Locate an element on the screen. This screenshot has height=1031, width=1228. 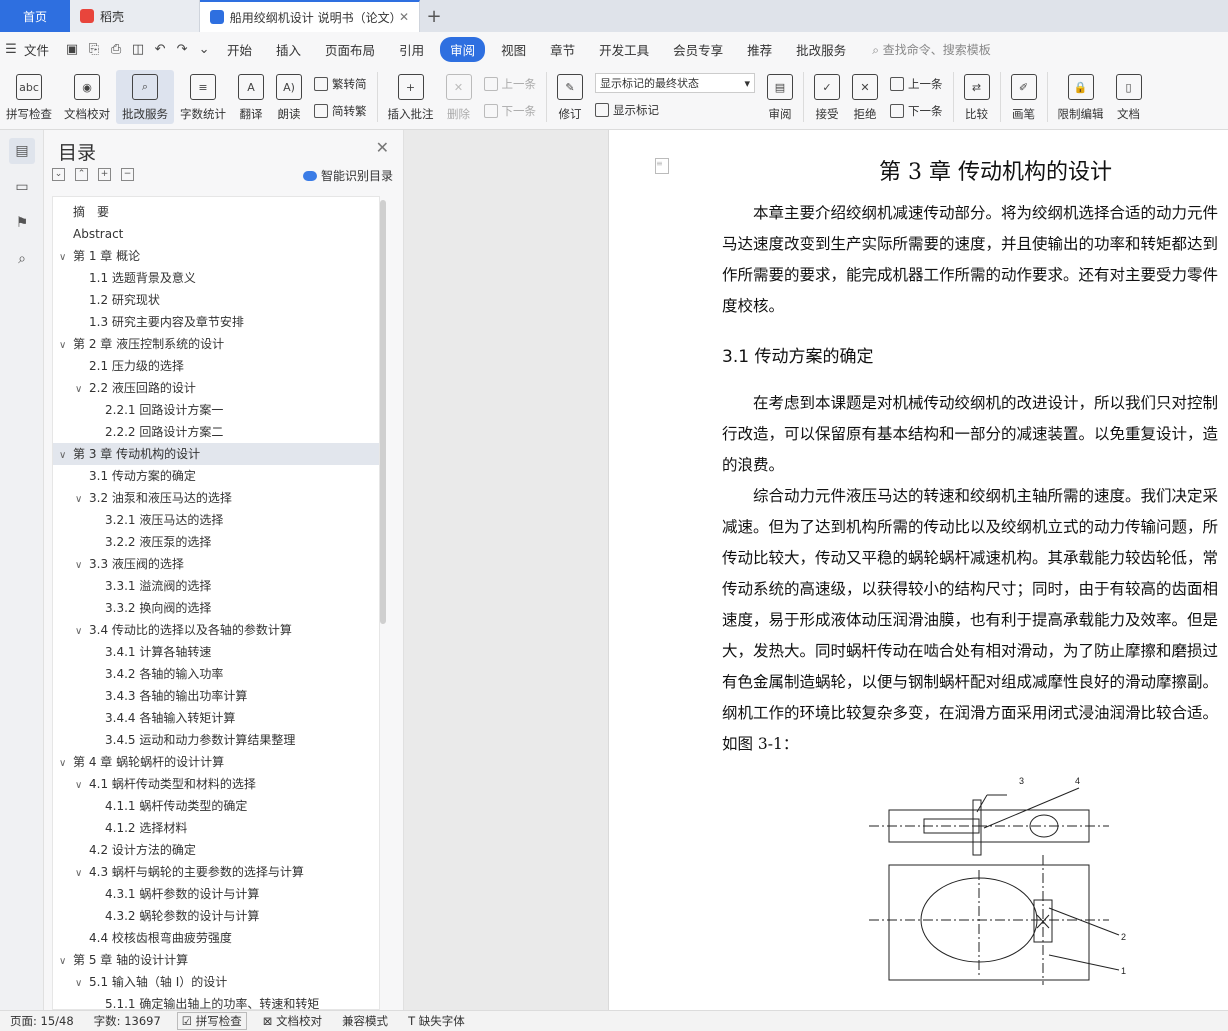
toc-item: 3.2.2 液压泵的选择 is located at coordinates (216, 542).